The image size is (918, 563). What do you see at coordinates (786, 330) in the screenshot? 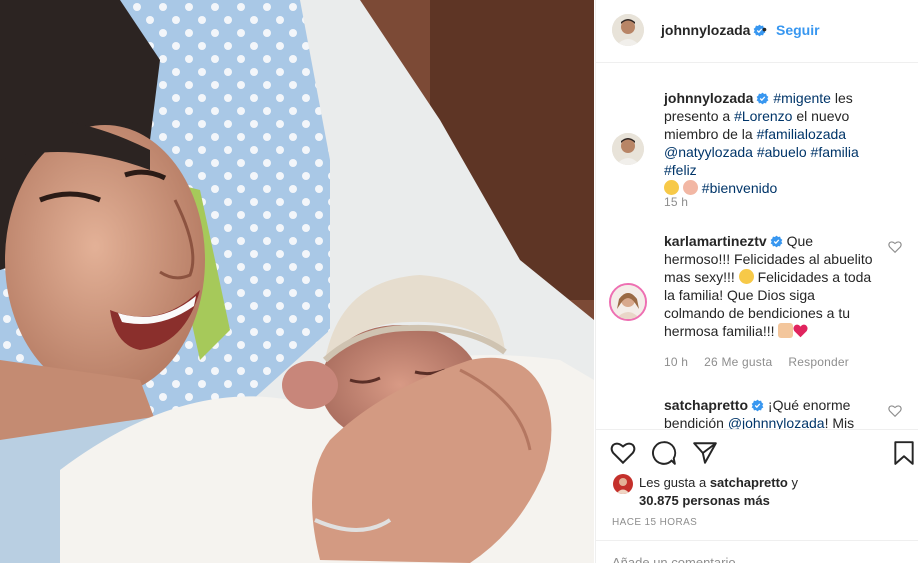
I see `praying-hands-emoji-icon` at bounding box center [786, 330].